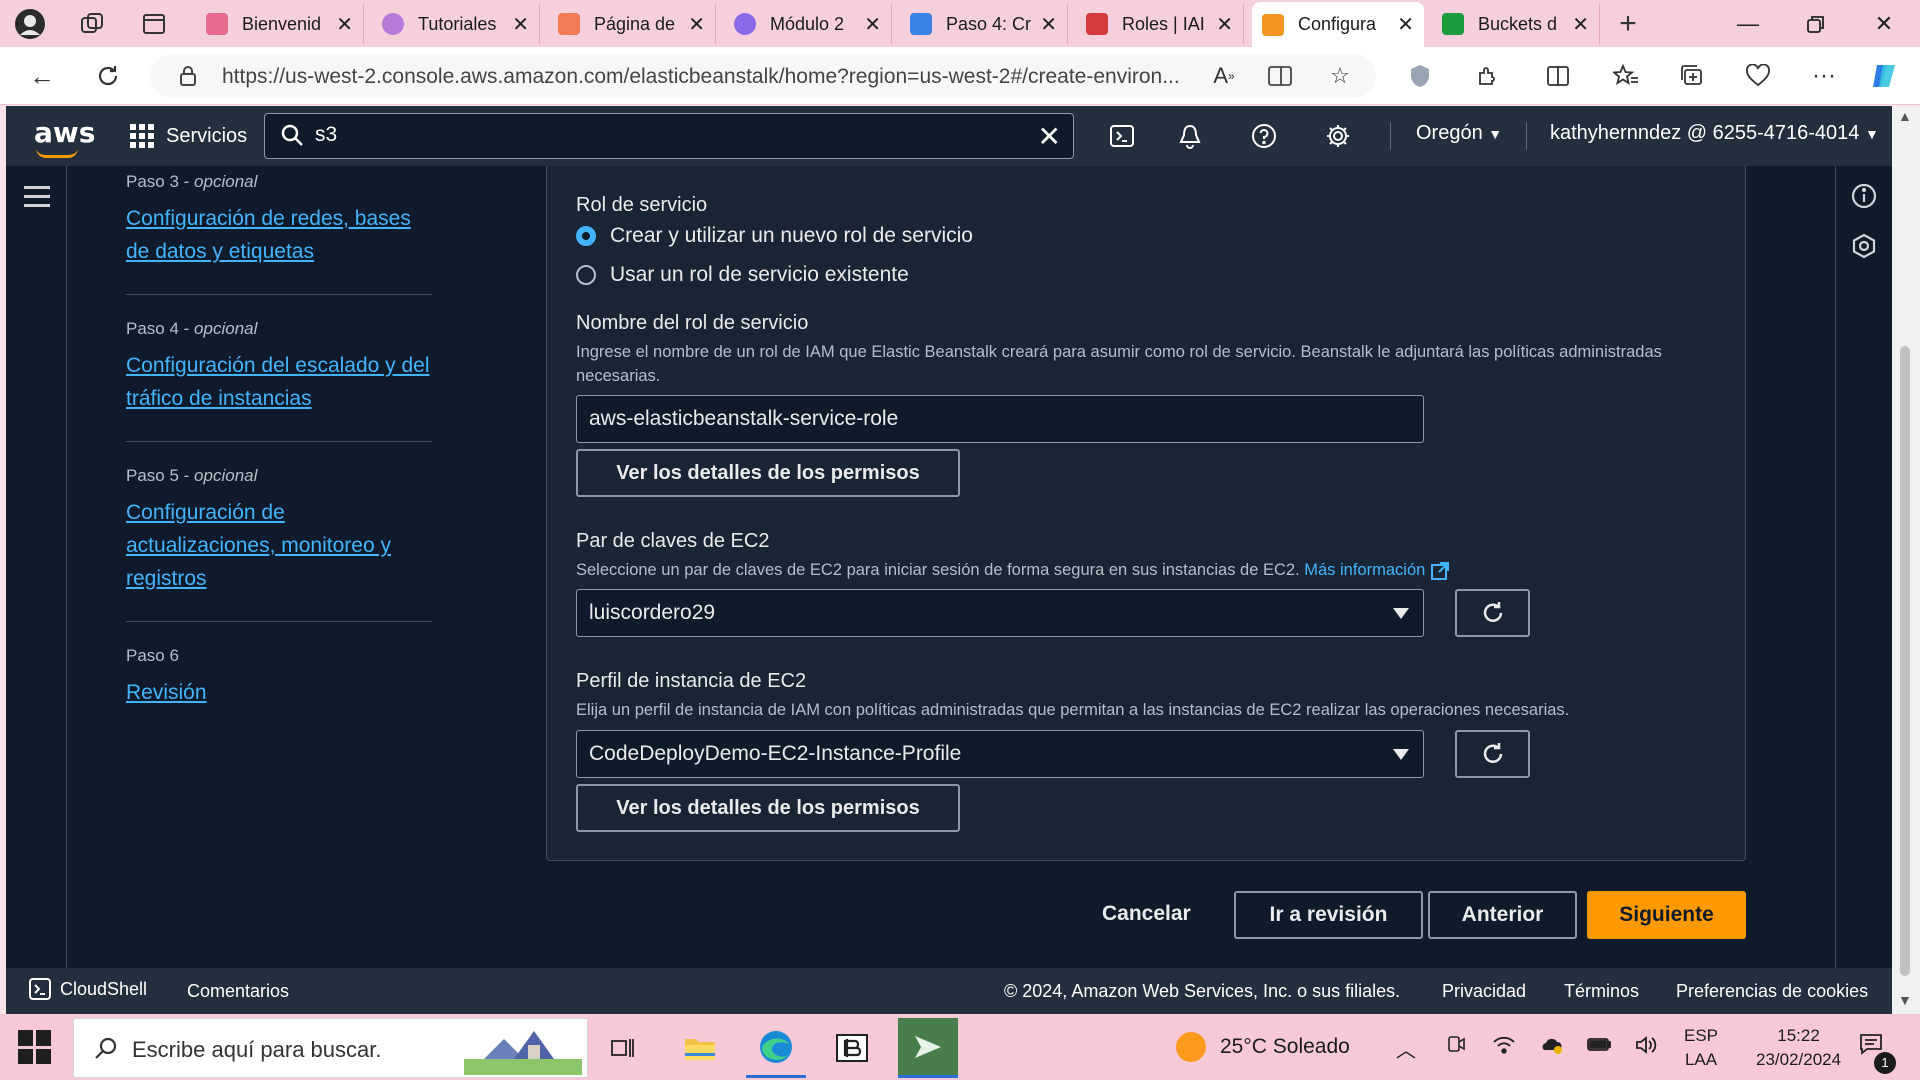 The width and height of the screenshot is (1920, 1080). What do you see at coordinates (742, 275) in the screenshot?
I see `radio-existing-role: Usar un rol de servicio existente` at bounding box center [742, 275].